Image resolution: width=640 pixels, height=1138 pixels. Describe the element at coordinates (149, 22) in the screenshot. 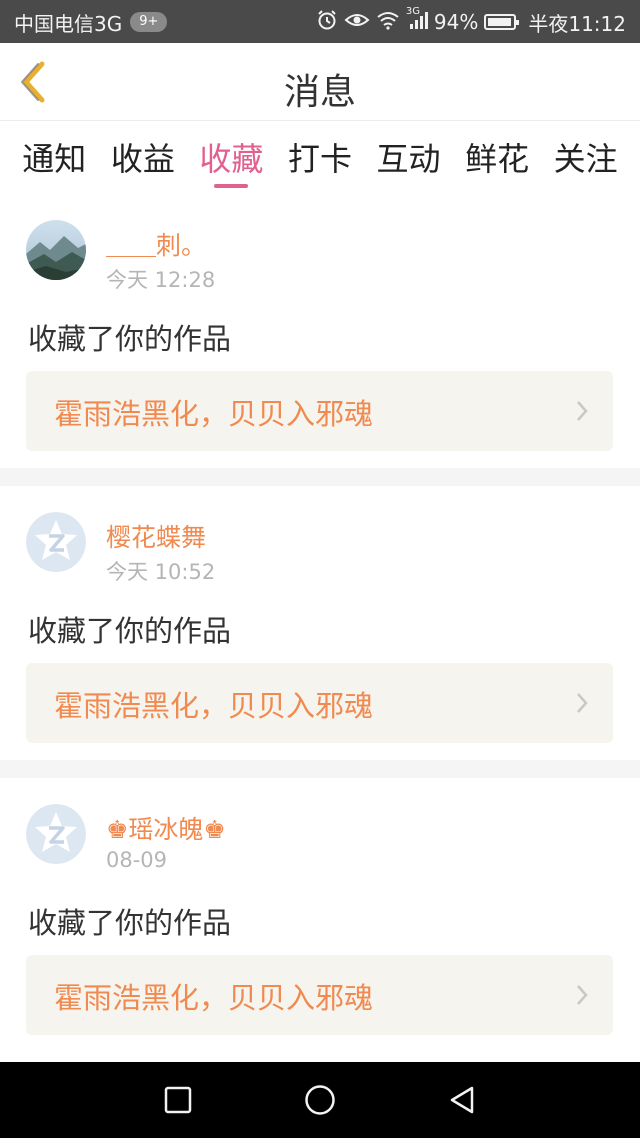

I see `notification-badge: 9+` at that location.